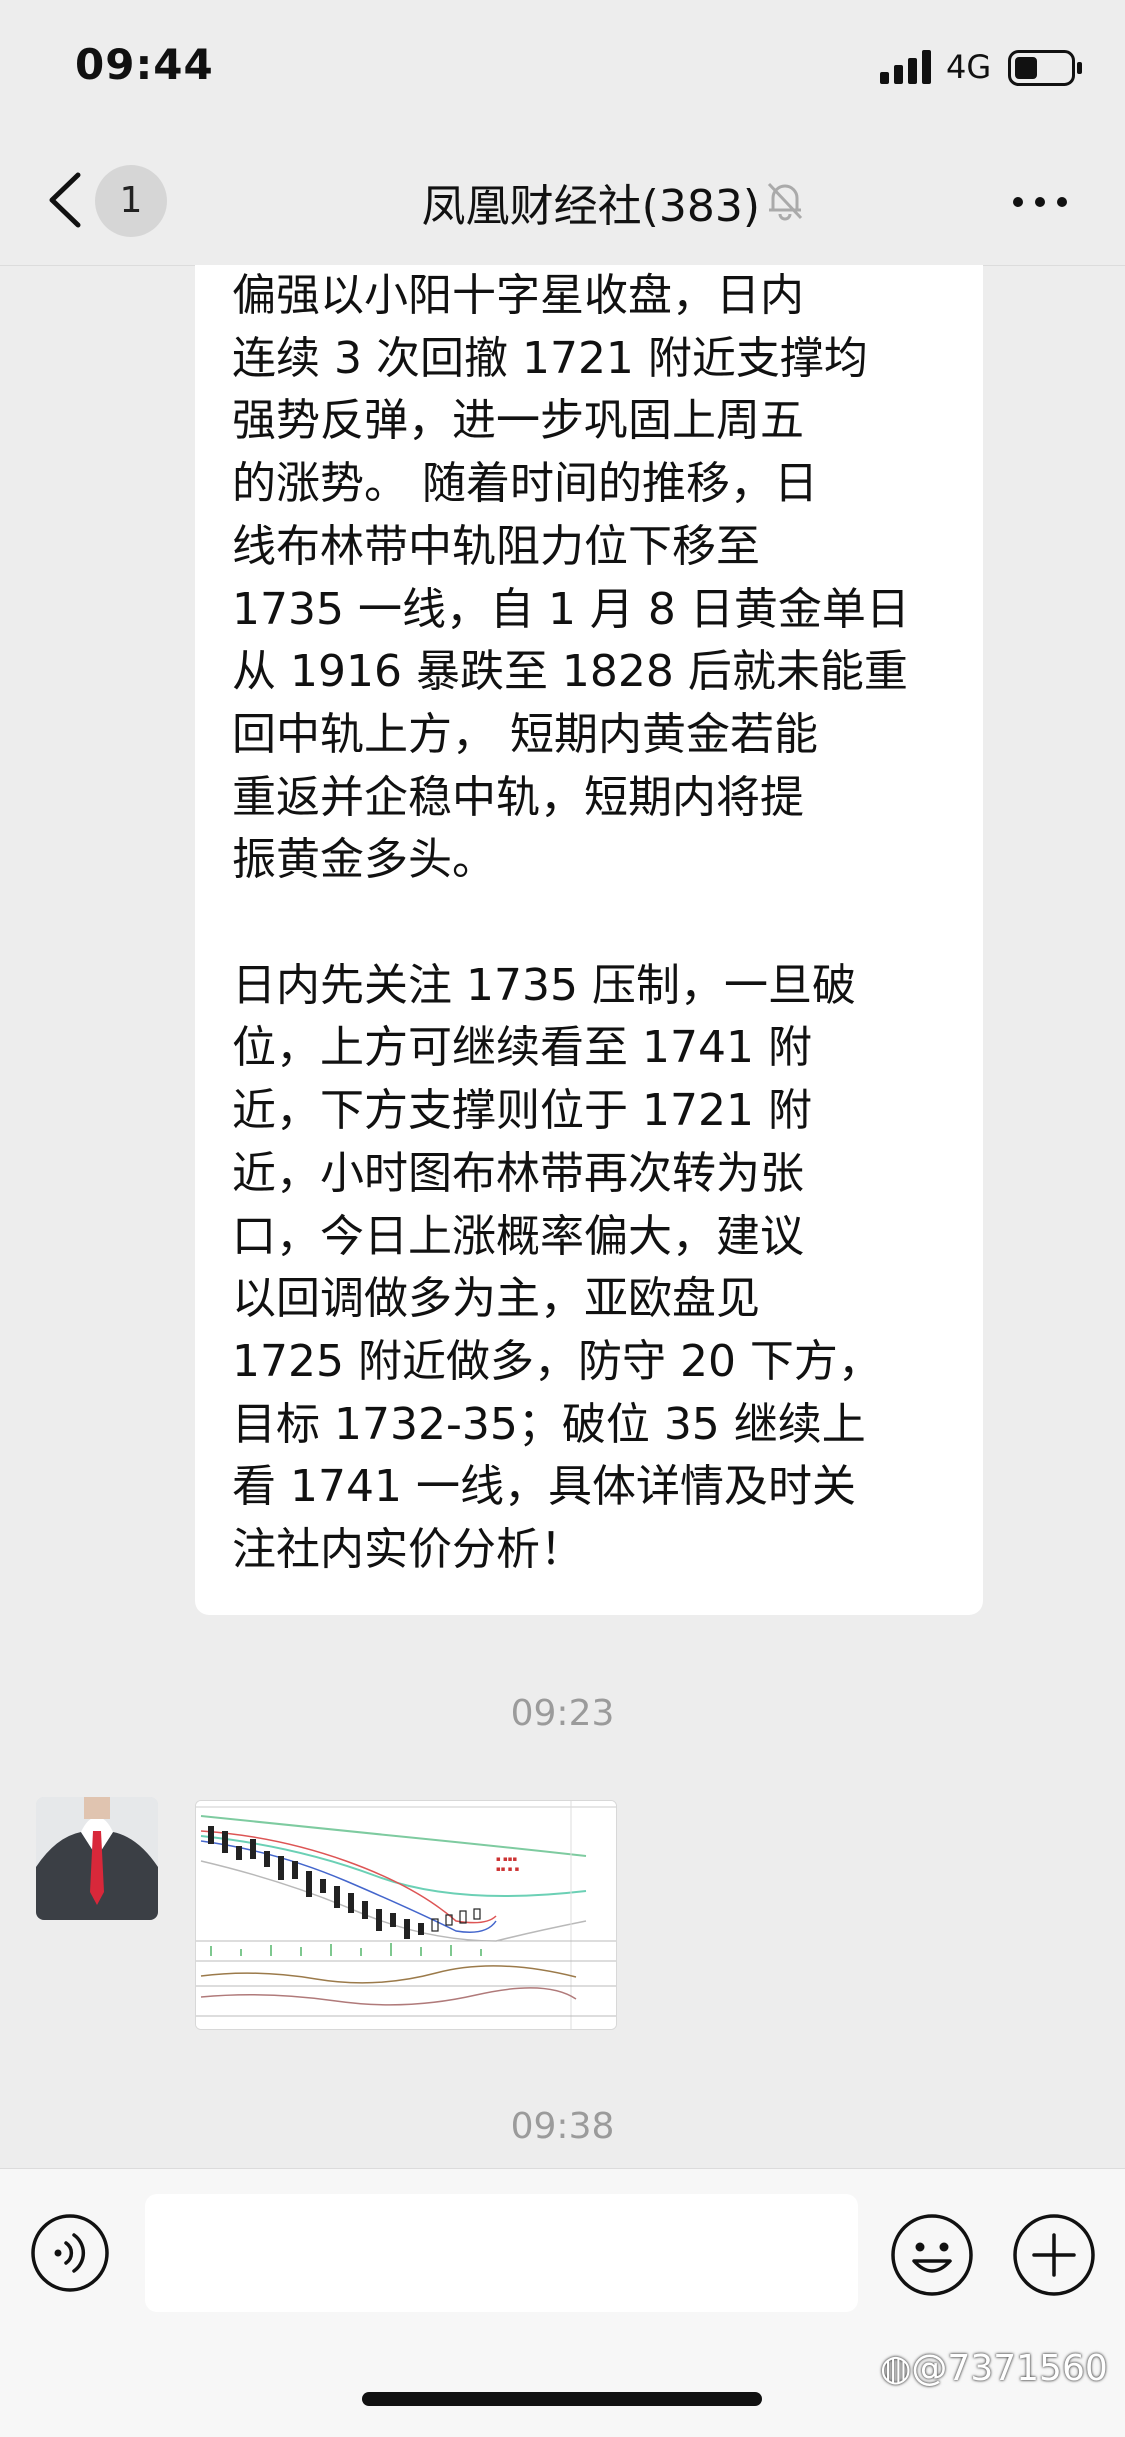 This screenshot has width=1125, height=2437. I want to click on bell-slash-icon, so click(785, 201).